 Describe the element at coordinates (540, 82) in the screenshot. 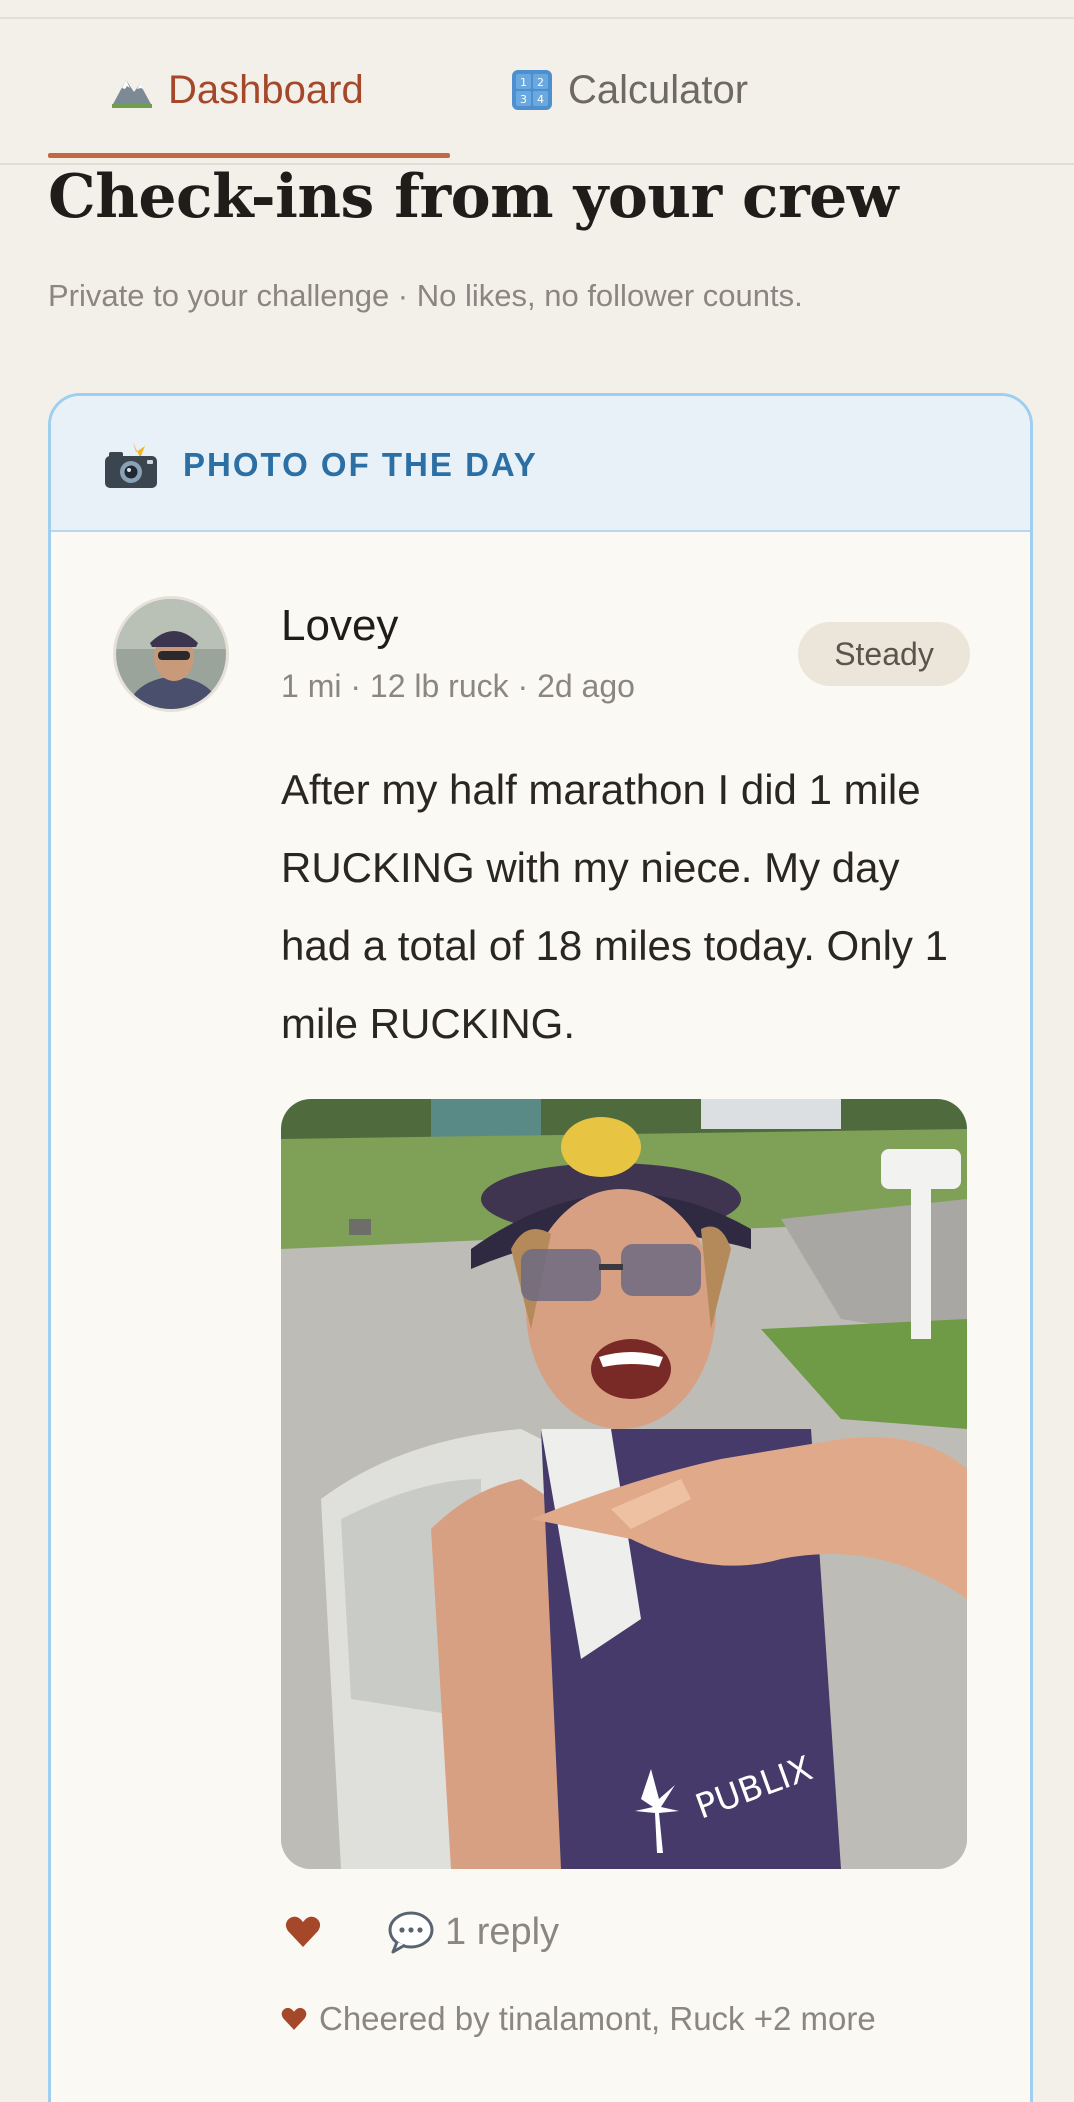

I see `svg-text: 2` at that location.